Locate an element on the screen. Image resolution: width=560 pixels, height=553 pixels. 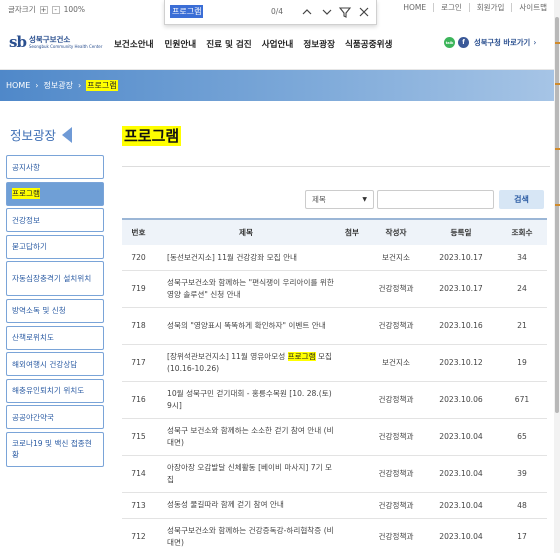
breadcrumb: HOME › 정보광장 › 프로그램 is located at coordinates (62, 85).